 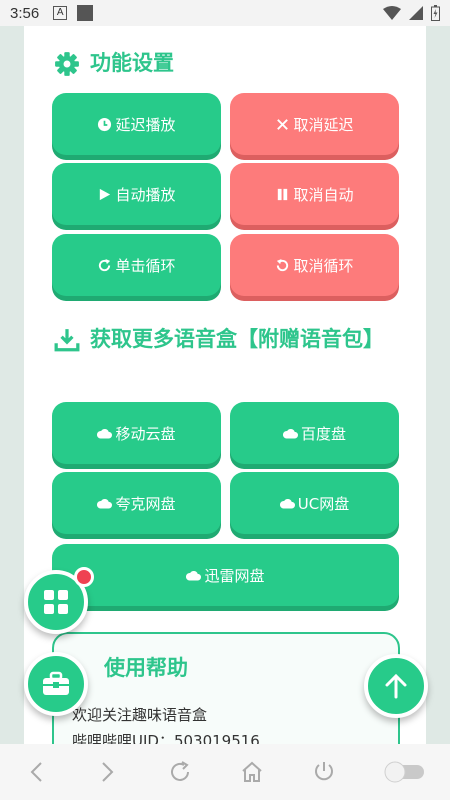 I want to click on mobile-cloud-label: 移动云盘, so click(x=145, y=433).